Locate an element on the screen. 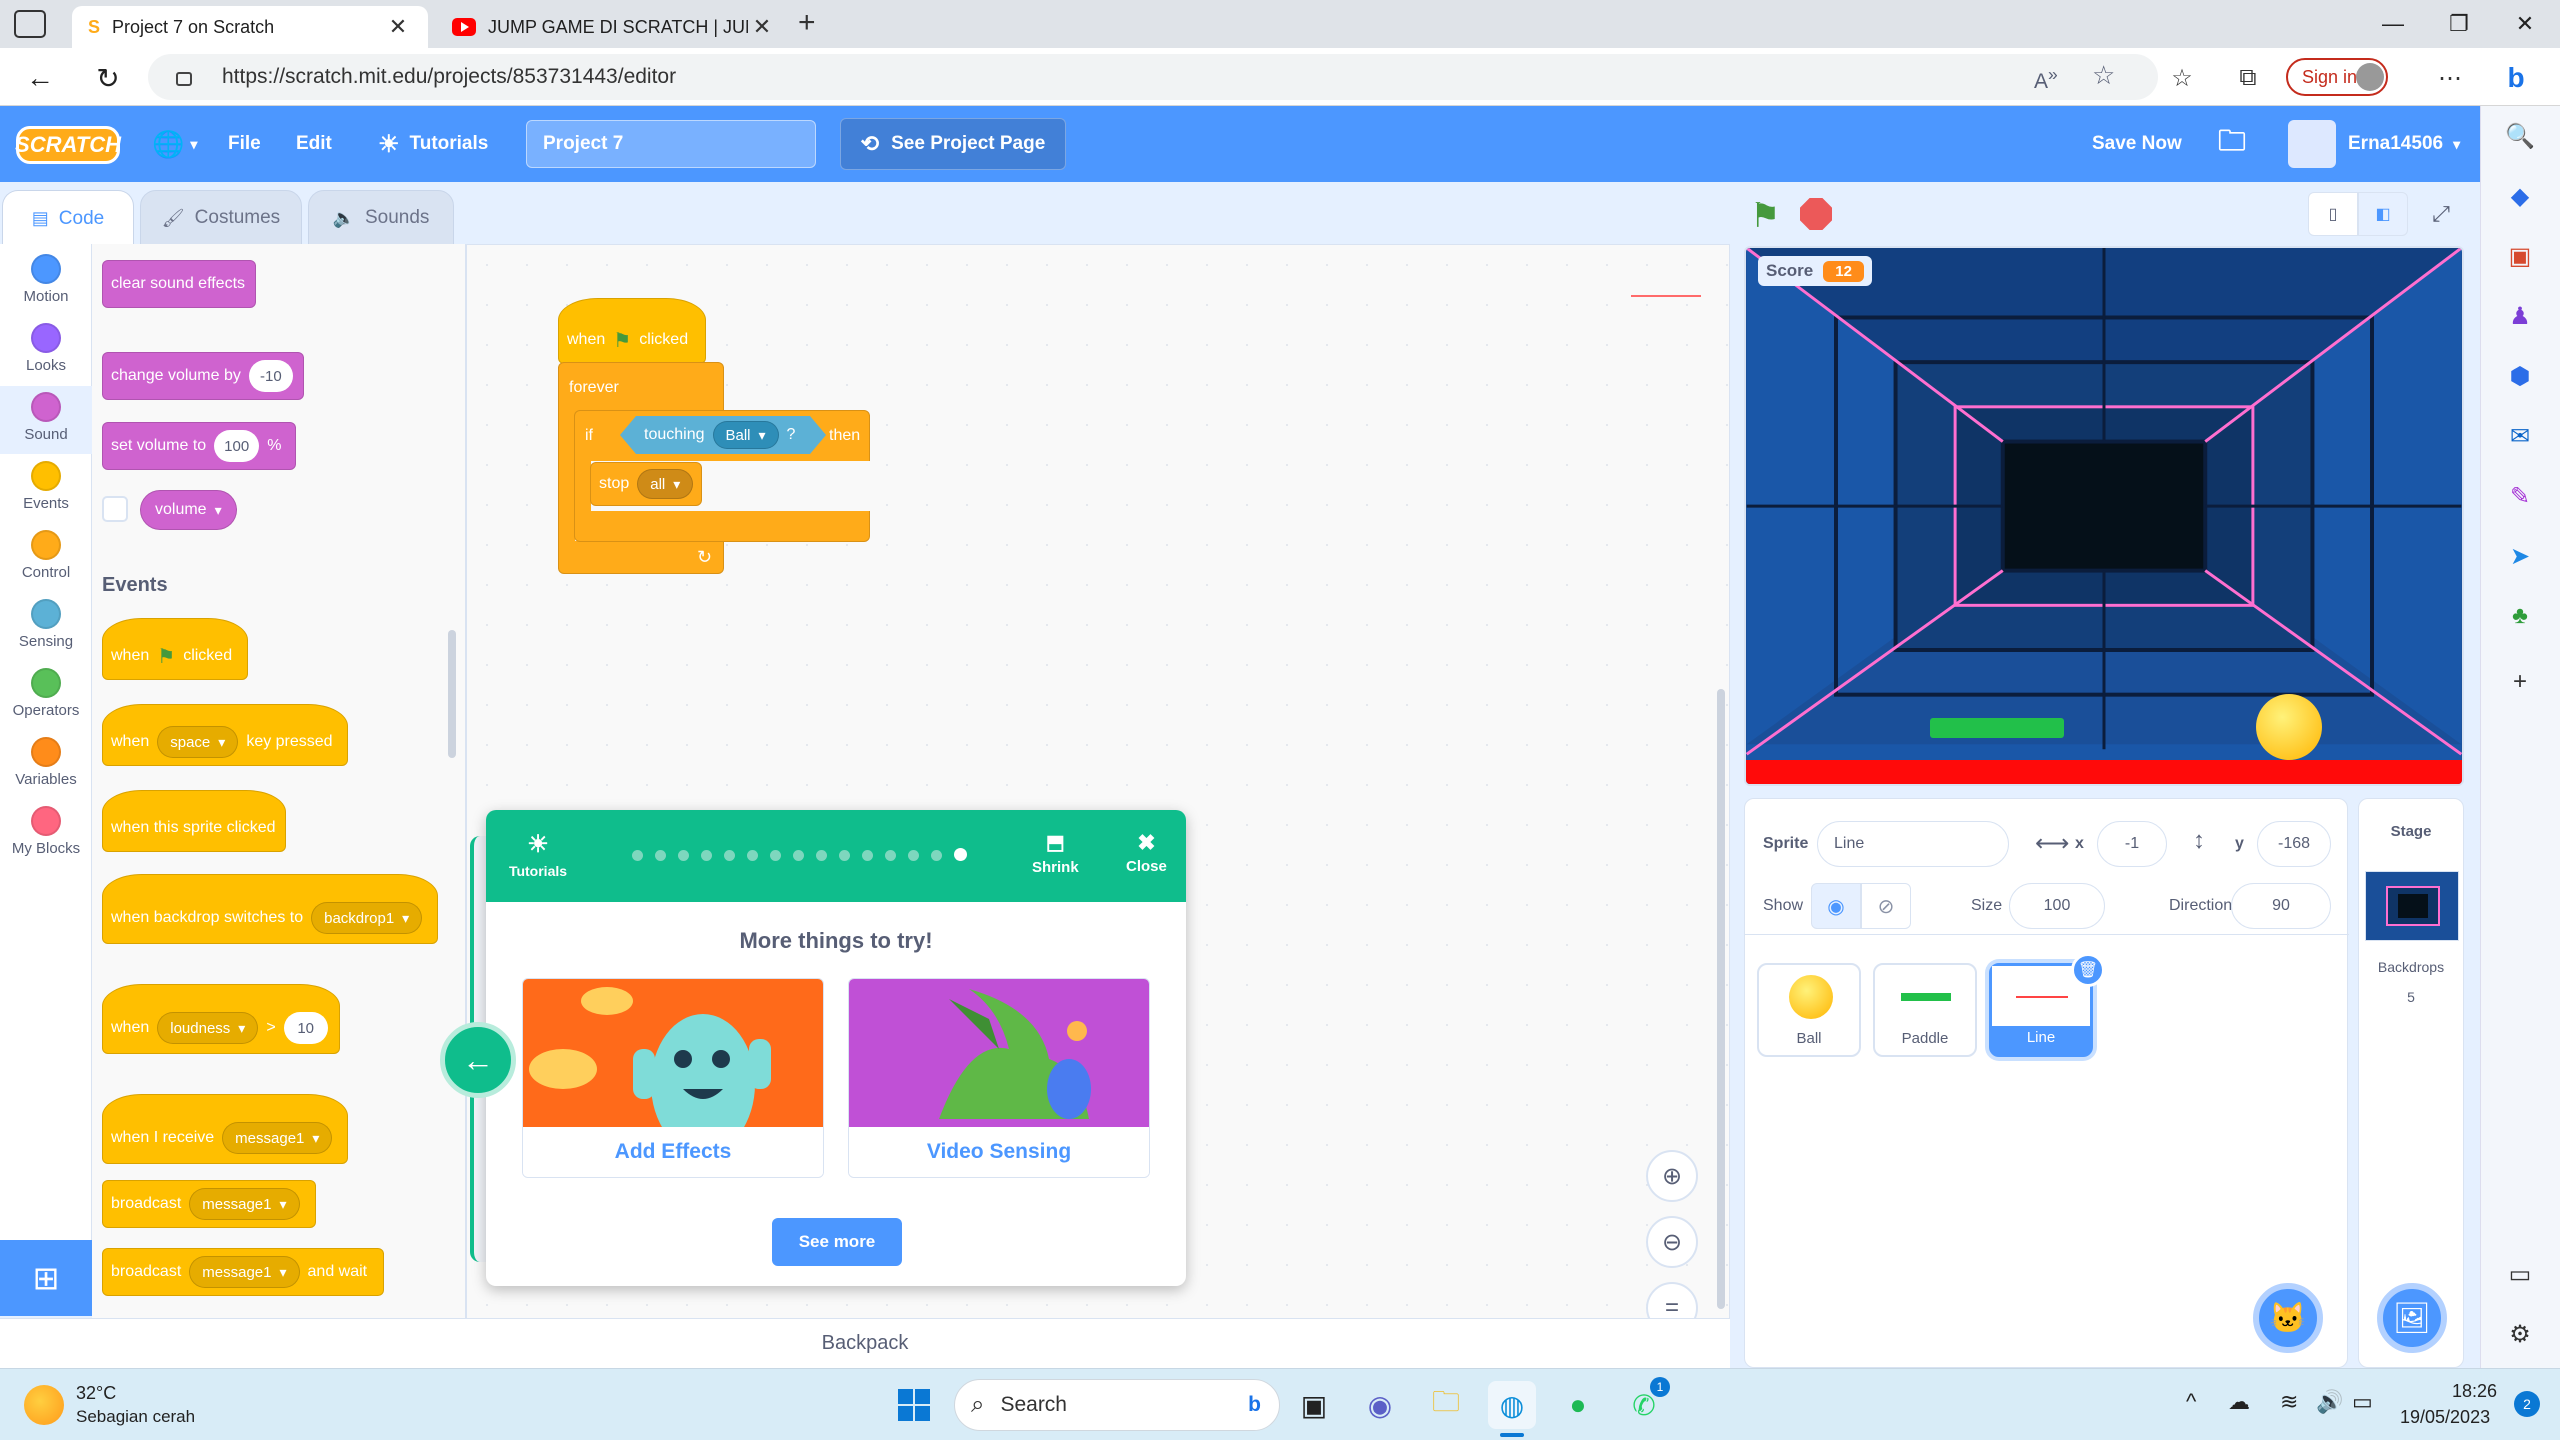  sprite-thumb-paddle: Paddle is located at coordinates (1925, 1010).